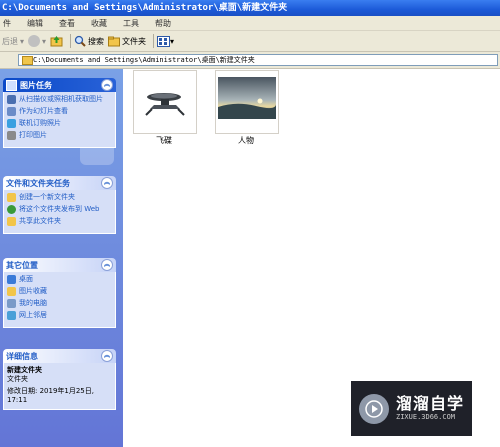 The height and width of the screenshot is (447, 500). Describe the element at coordinates (17, 379) in the screenshot. I see `details-type: 文件夹` at that location.